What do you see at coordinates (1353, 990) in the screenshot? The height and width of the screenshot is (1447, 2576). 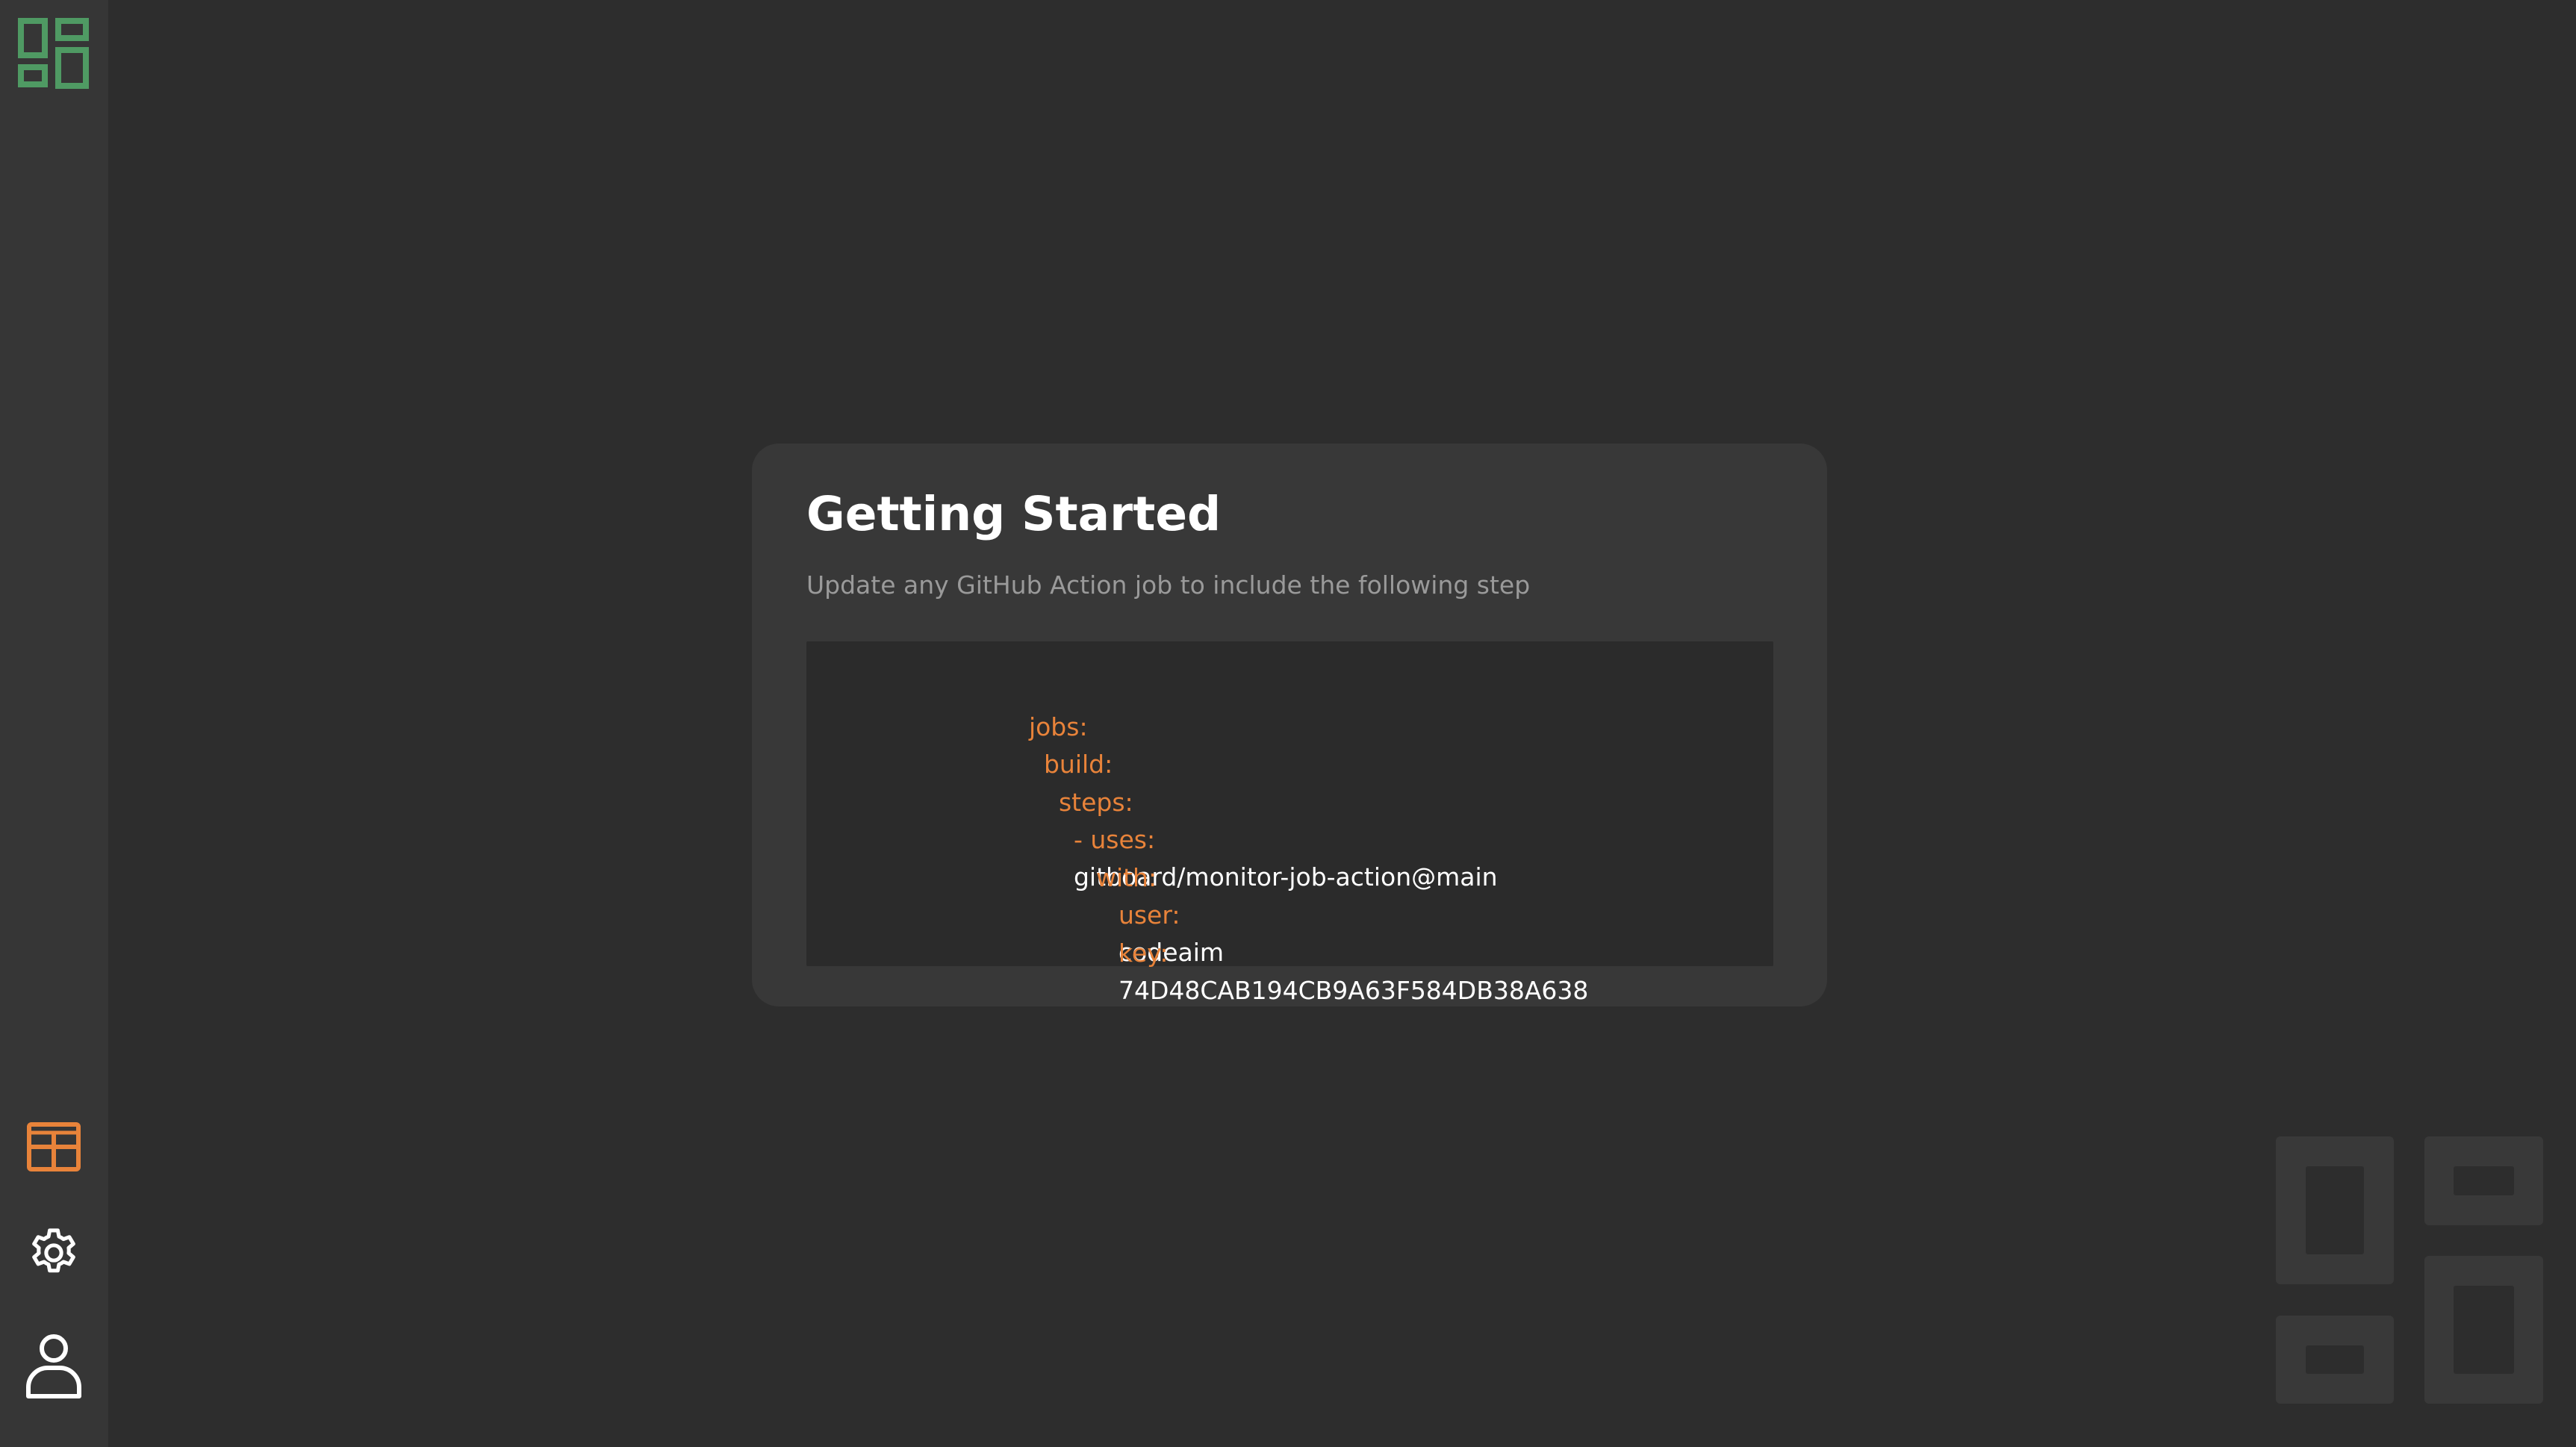 I see `yaml-value-key: 74D48CAB194CB9A63F584DB38A638` at bounding box center [1353, 990].